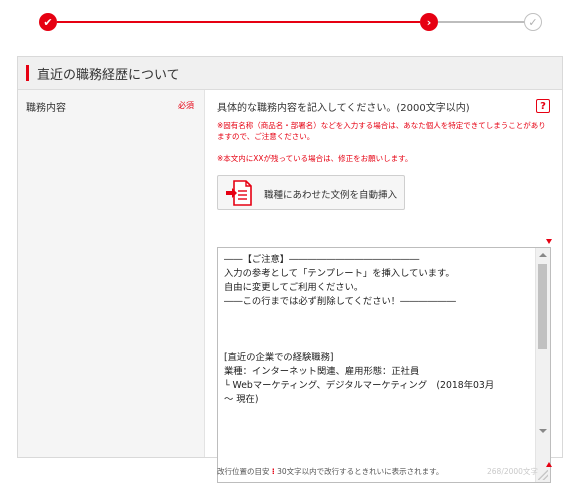 This screenshot has width=580, height=483. What do you see at coordinates (290, 73) in the screenshot?
I see `section-header: 直近の職務経歴について` at bounding box center [290, 73].